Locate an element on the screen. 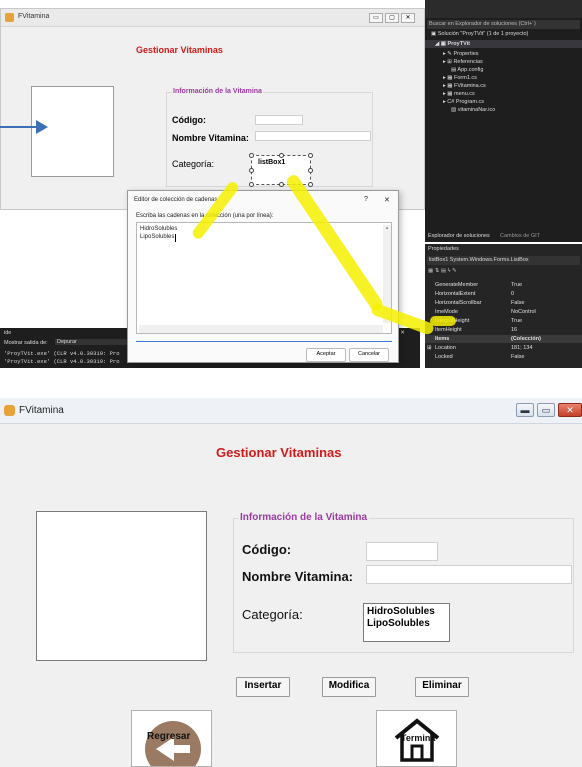  references-icon: ▸ ⊞ is located at coordinates (448, 62).